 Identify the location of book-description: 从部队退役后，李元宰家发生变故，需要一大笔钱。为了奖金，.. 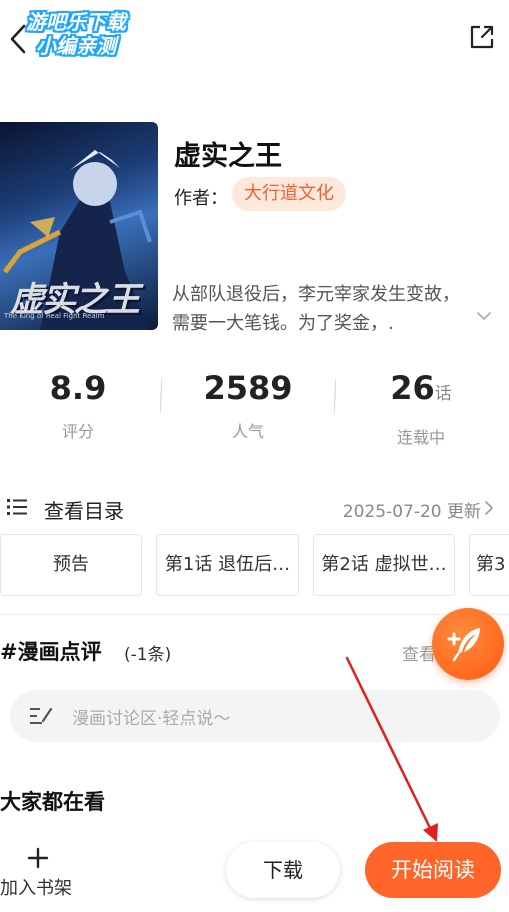
(322, 309).